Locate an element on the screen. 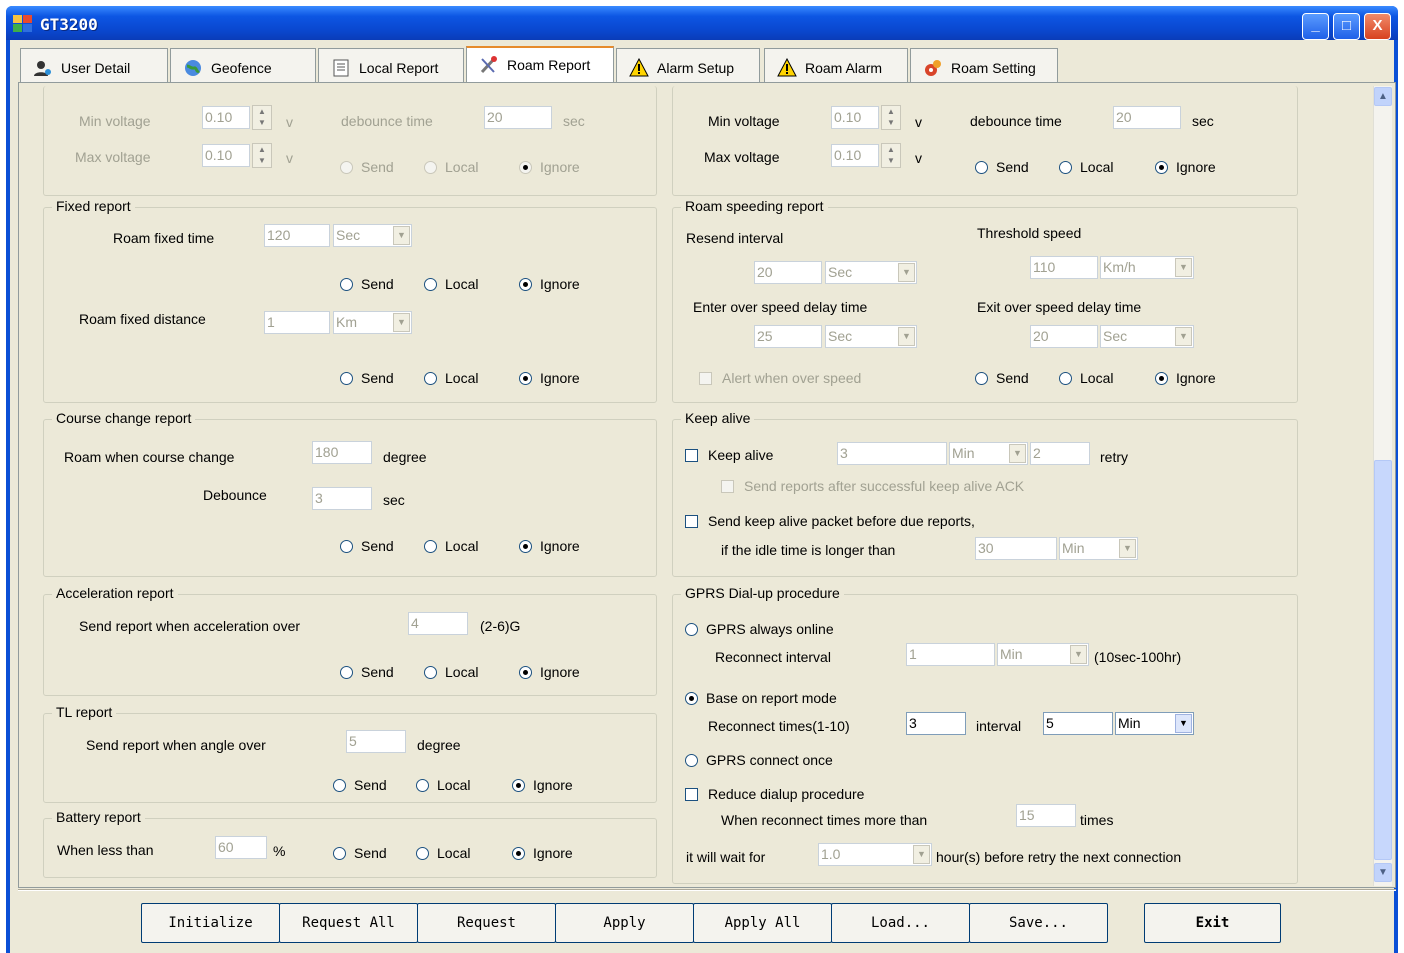  enter-overspeed-input: 25 is located at coordinates (788, 336).